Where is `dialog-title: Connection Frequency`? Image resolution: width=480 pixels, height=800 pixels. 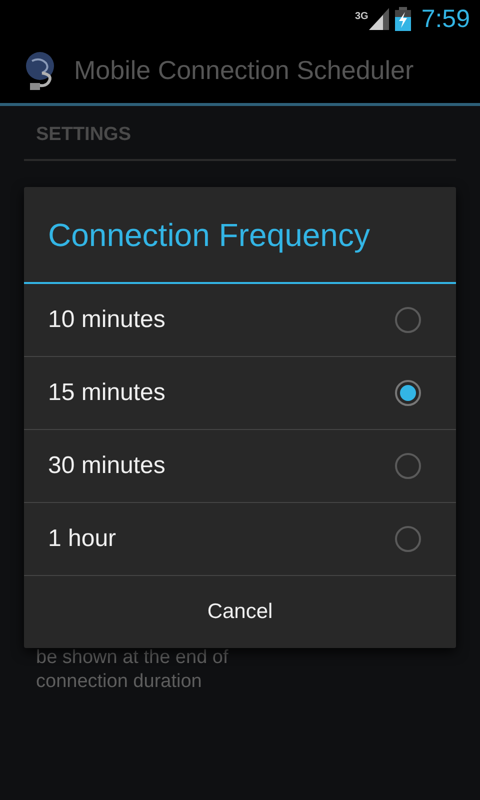 dialog-title: Connection Frequency is located at coordinates (209, 235).